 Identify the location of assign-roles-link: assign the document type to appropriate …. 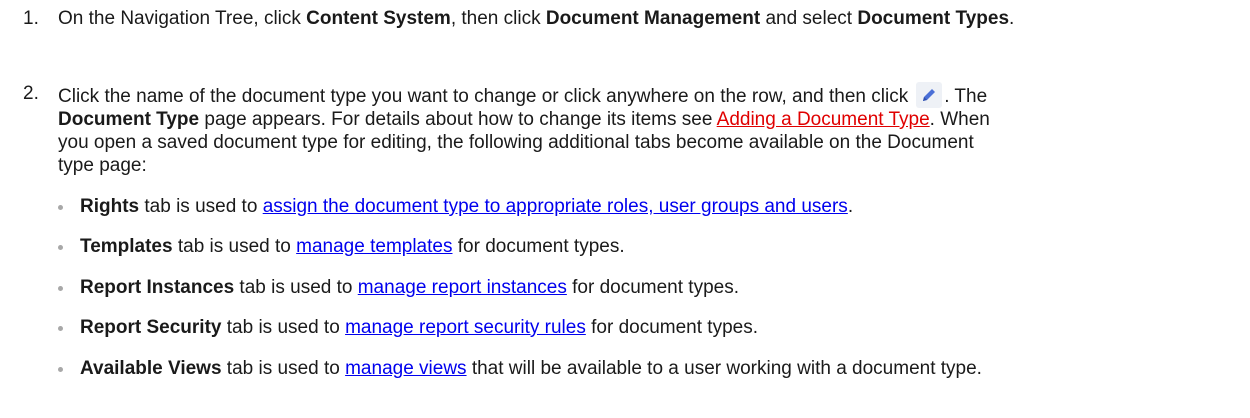
(555, 206).